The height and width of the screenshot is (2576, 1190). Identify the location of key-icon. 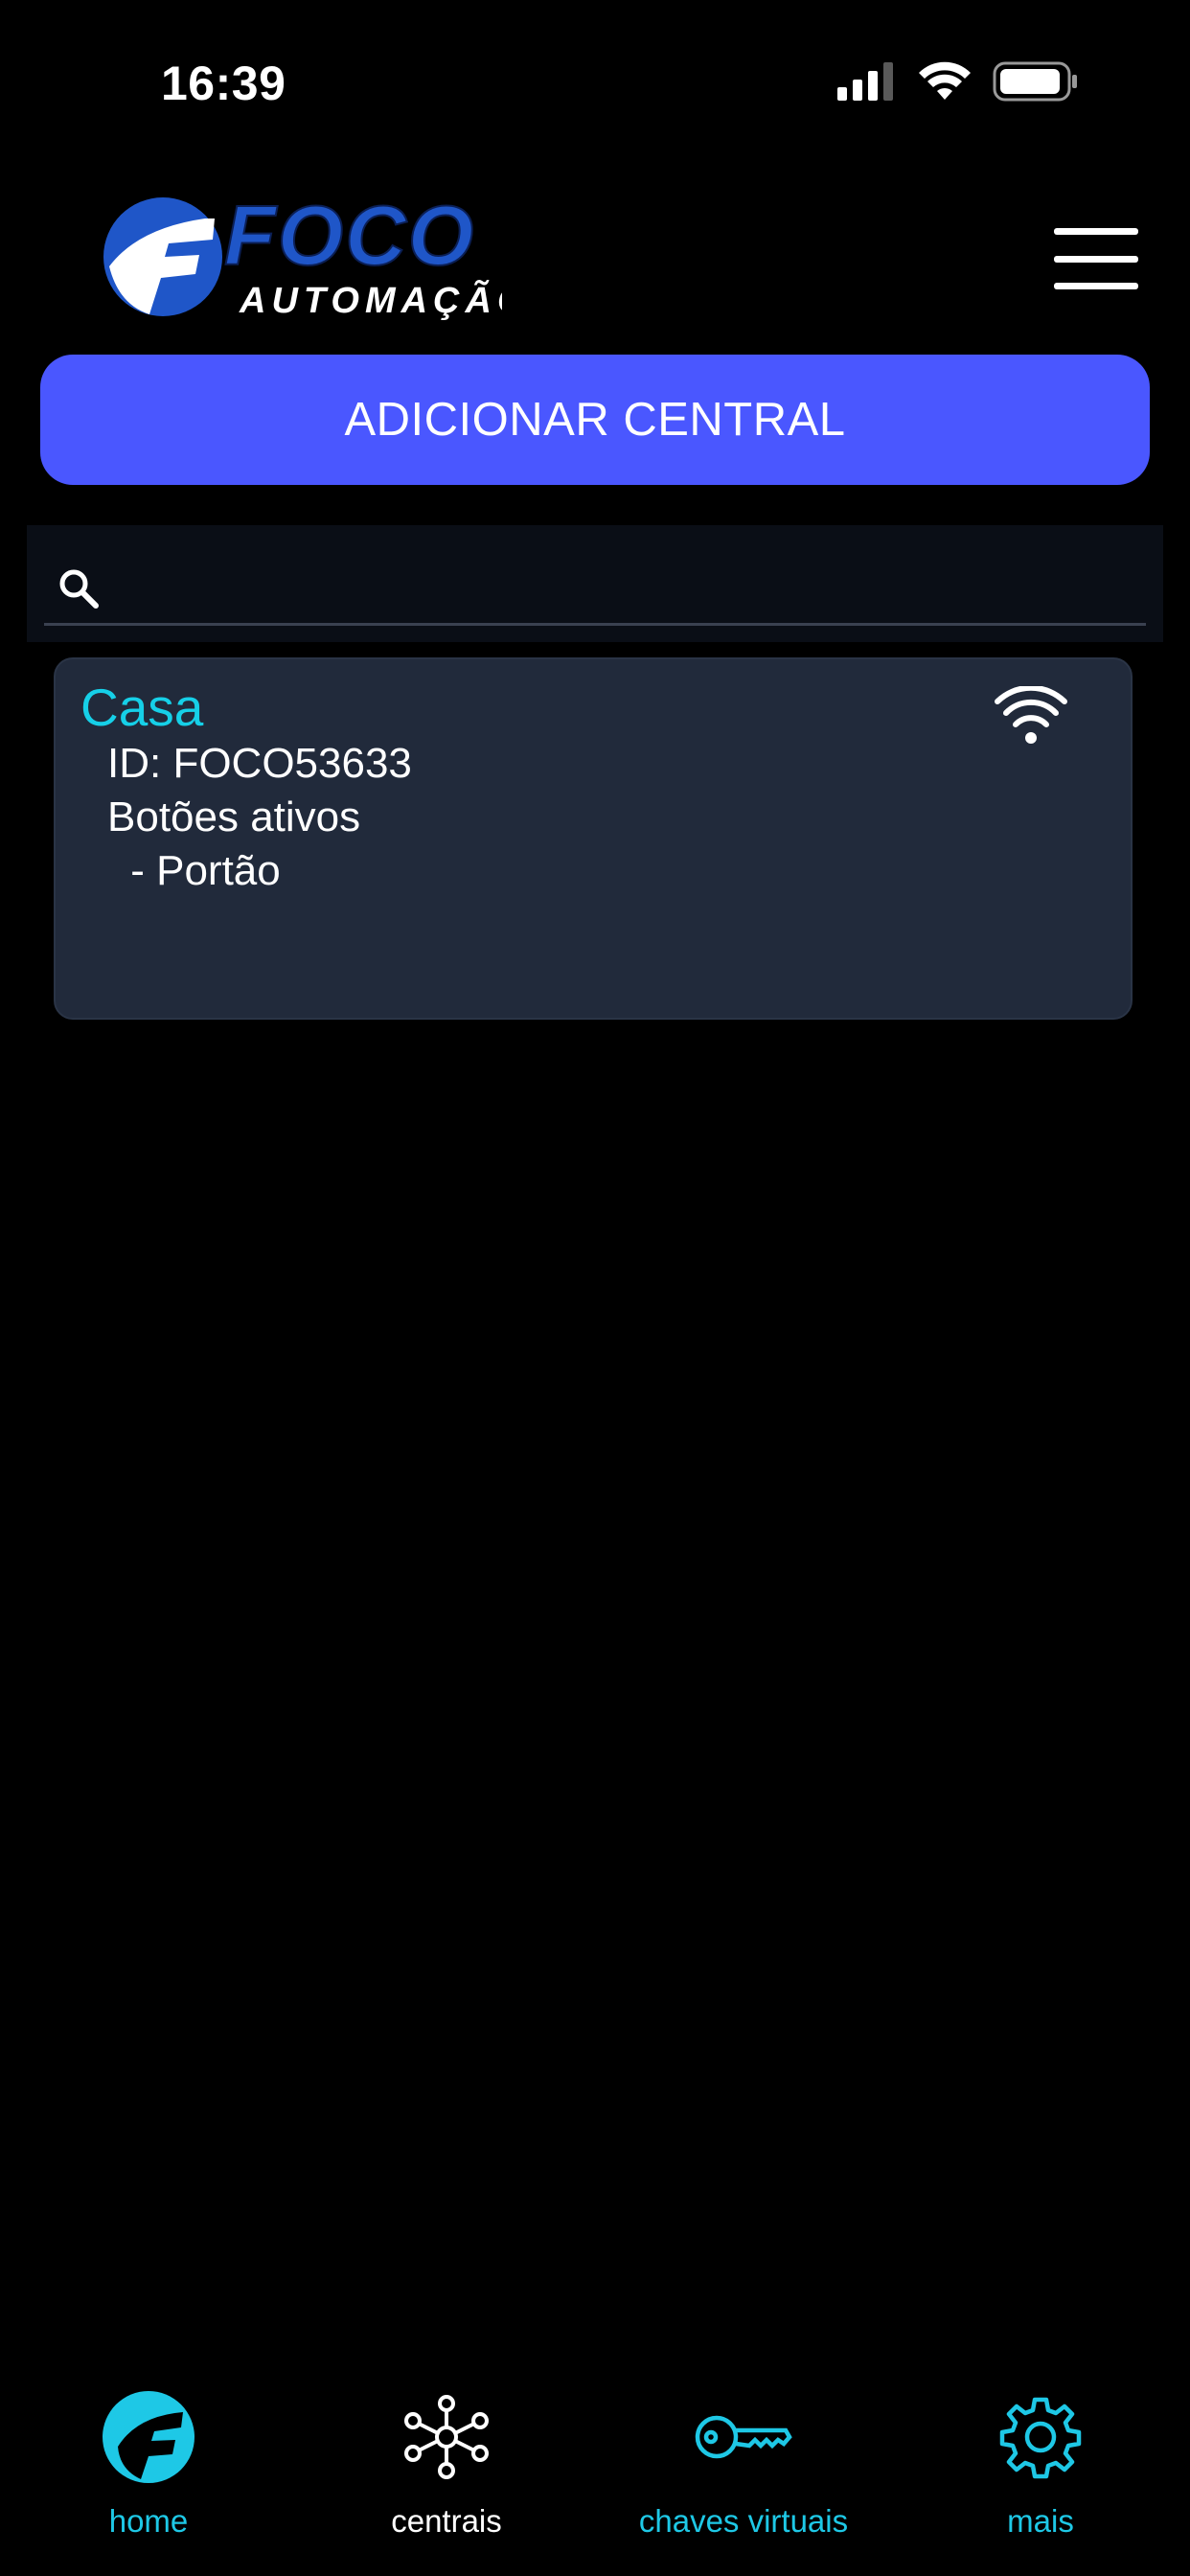
(744, 2437).